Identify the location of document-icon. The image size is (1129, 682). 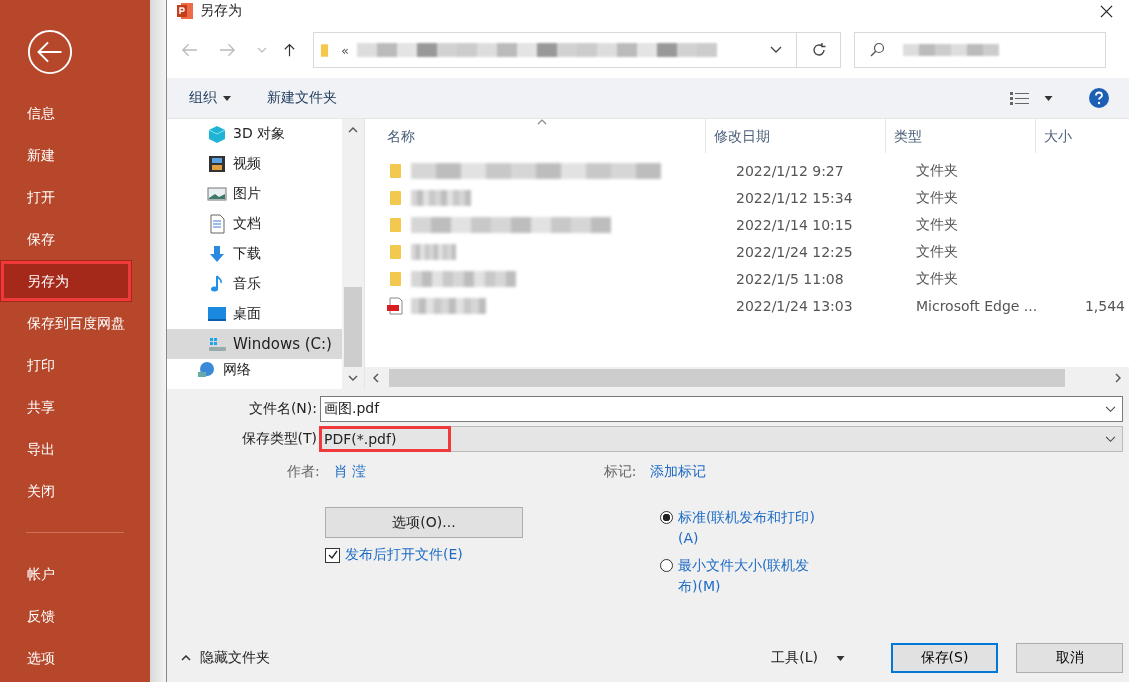
(217, 224).